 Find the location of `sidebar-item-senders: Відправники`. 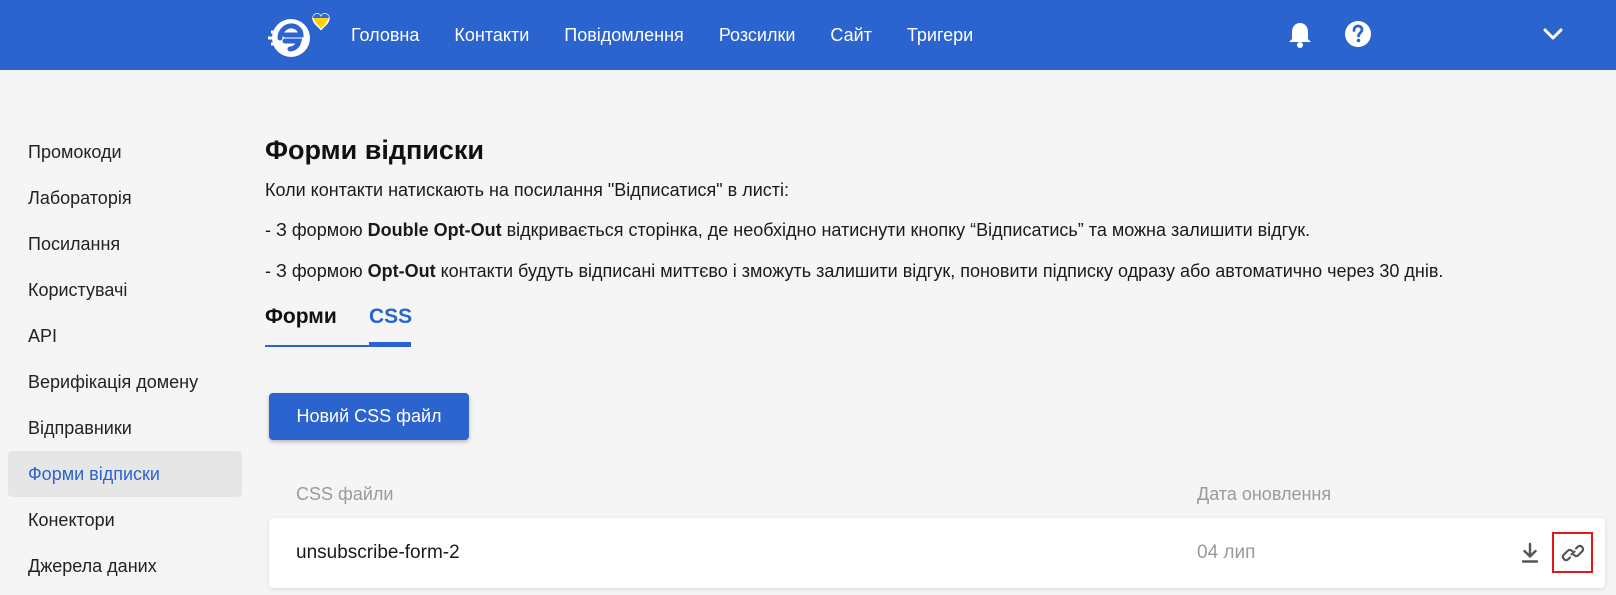

sidebar-item-senders: Відправники is located at coordinates (125, 428).